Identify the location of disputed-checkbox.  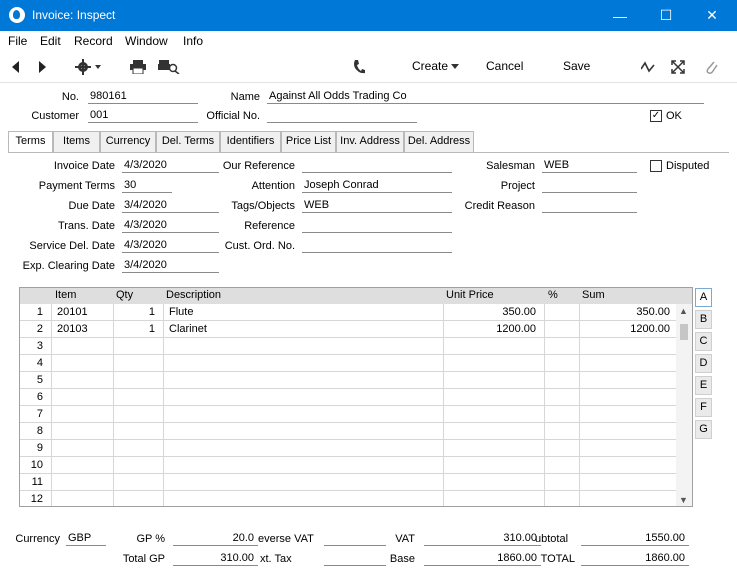
(656, 166).